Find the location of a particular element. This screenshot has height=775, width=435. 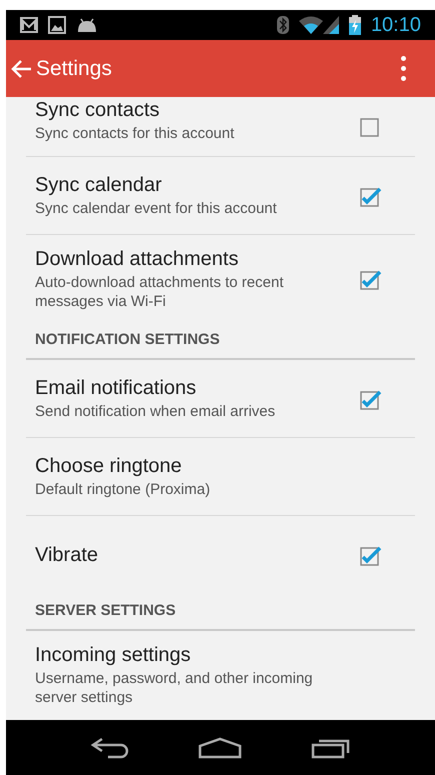

mail-icon is located at coordinates (29, 25).